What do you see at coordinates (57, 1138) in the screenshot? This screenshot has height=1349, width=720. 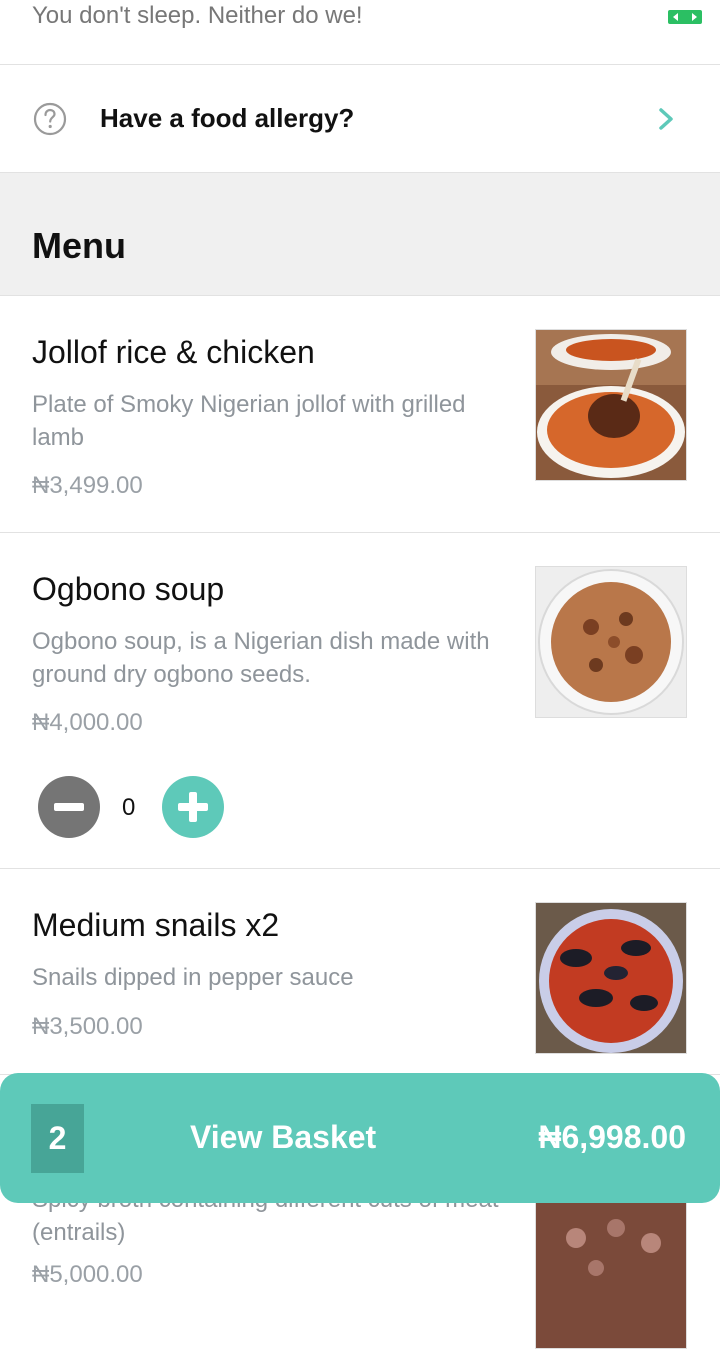 I see `basket-count-badge: 2` at bounding box center [57, 1138].